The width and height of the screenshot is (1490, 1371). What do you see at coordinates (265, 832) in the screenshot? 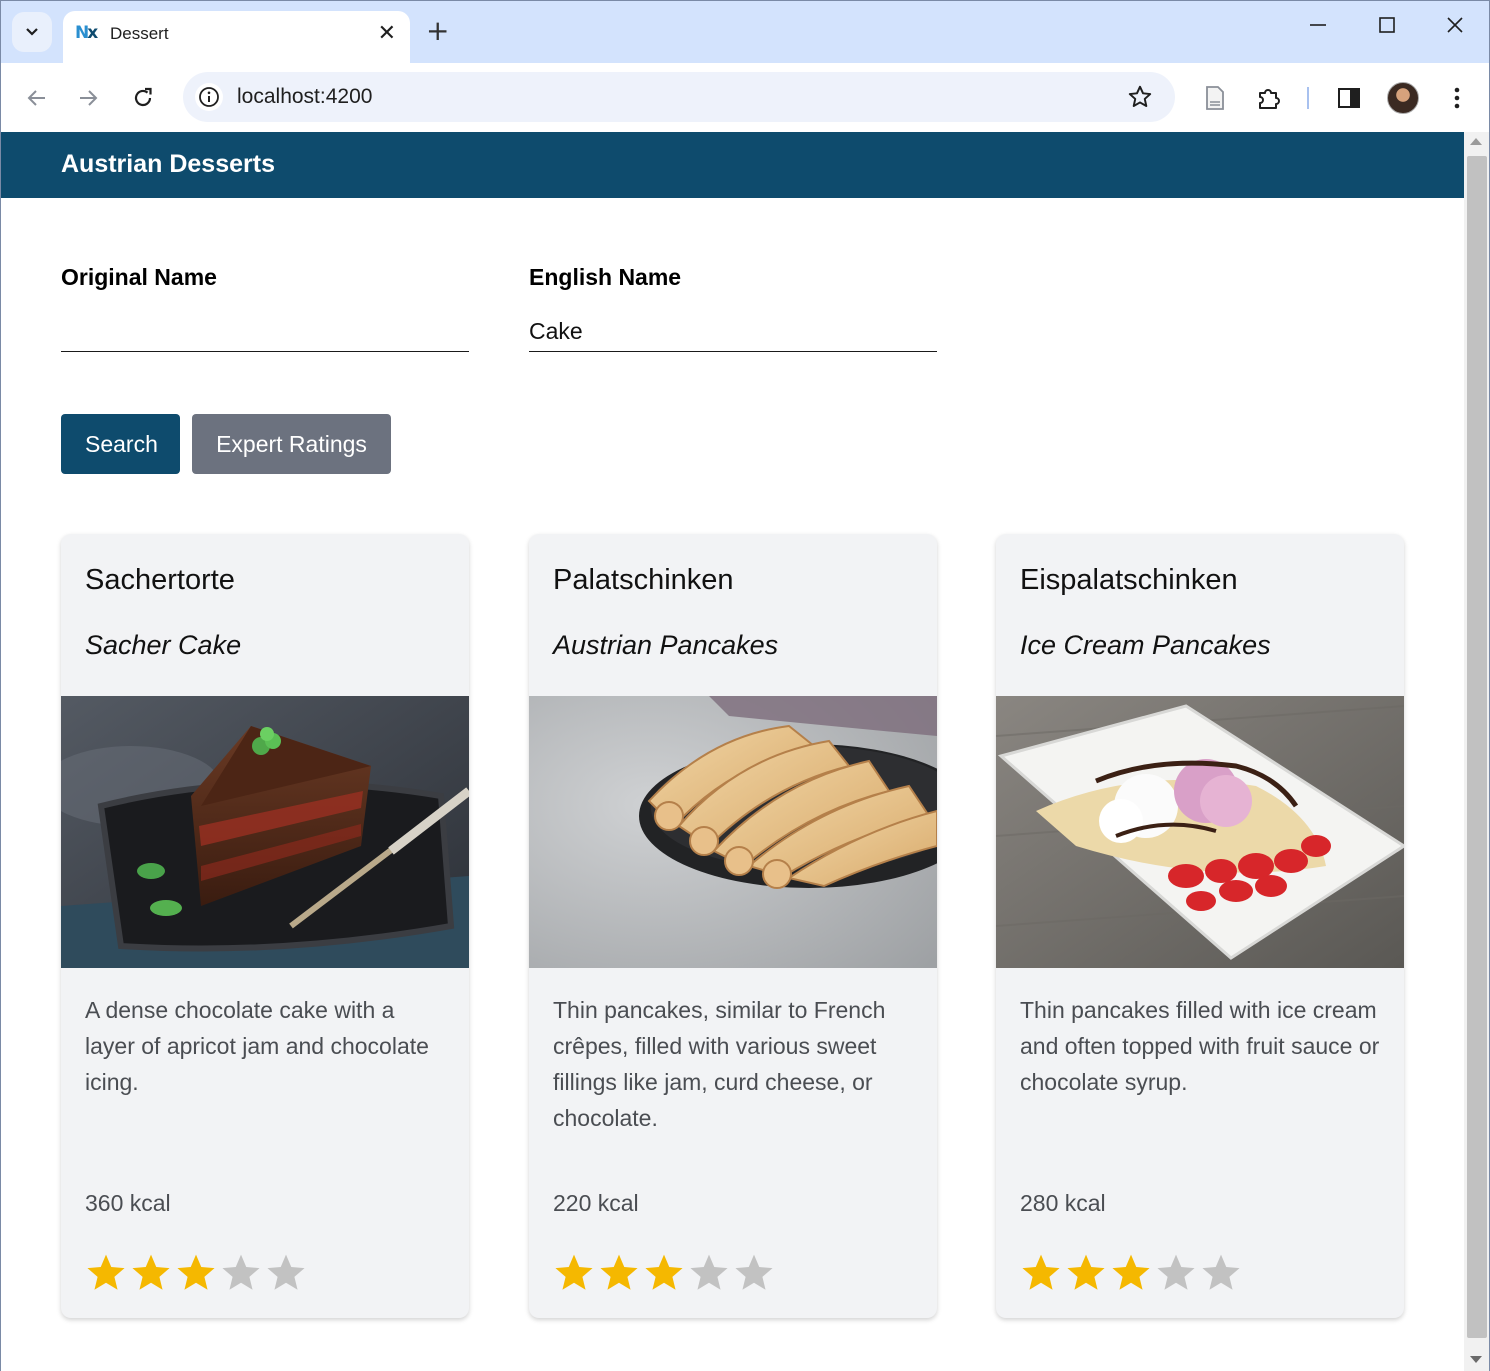
I see `chocolate-cake-slice-photo` at bounding box center [265, 832].